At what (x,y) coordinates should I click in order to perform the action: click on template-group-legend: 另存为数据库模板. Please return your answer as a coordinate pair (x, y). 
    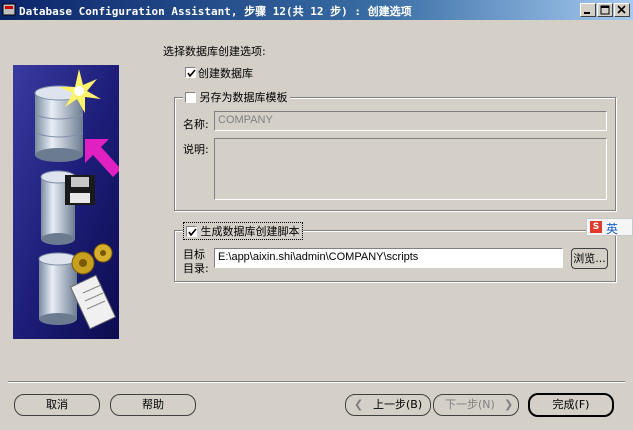
    Looking at the image, I should click on (236, 97).